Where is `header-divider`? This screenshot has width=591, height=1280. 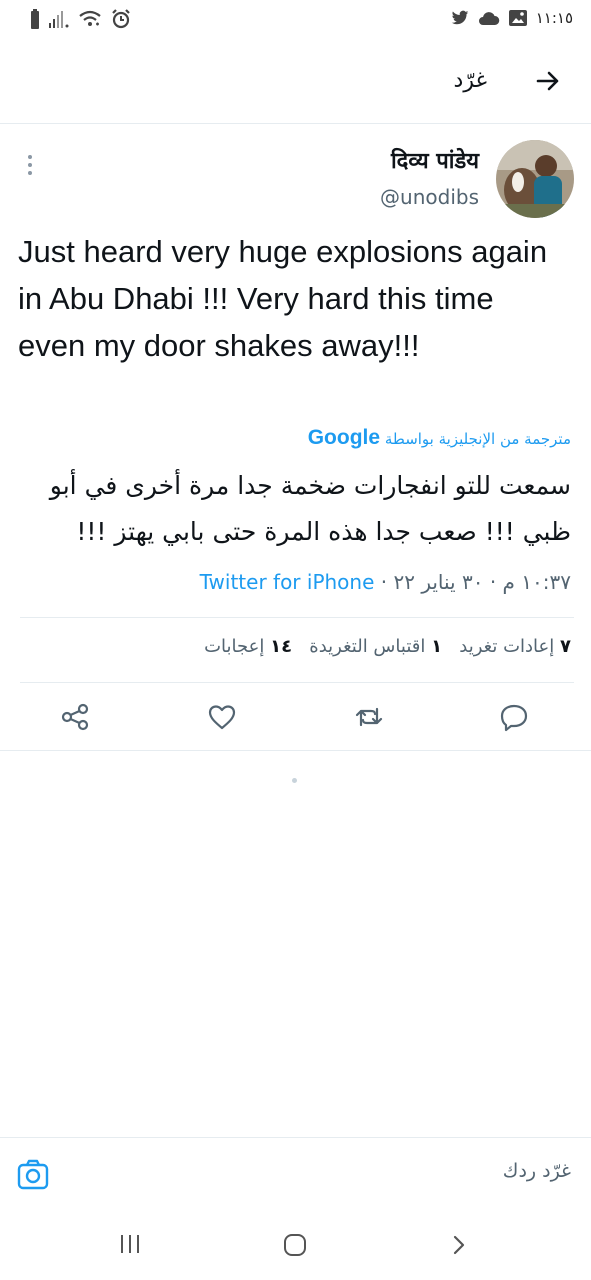
header-divider is located at coordinates (295, 123).